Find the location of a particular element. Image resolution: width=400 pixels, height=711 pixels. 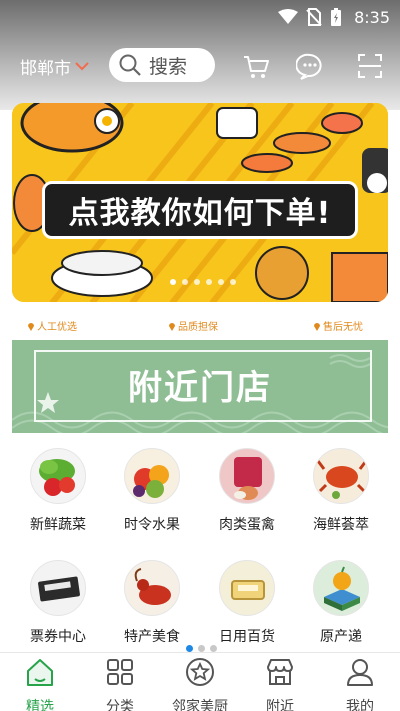

category-label: 肉类蛋禽 is located at coordinates (247, 525).